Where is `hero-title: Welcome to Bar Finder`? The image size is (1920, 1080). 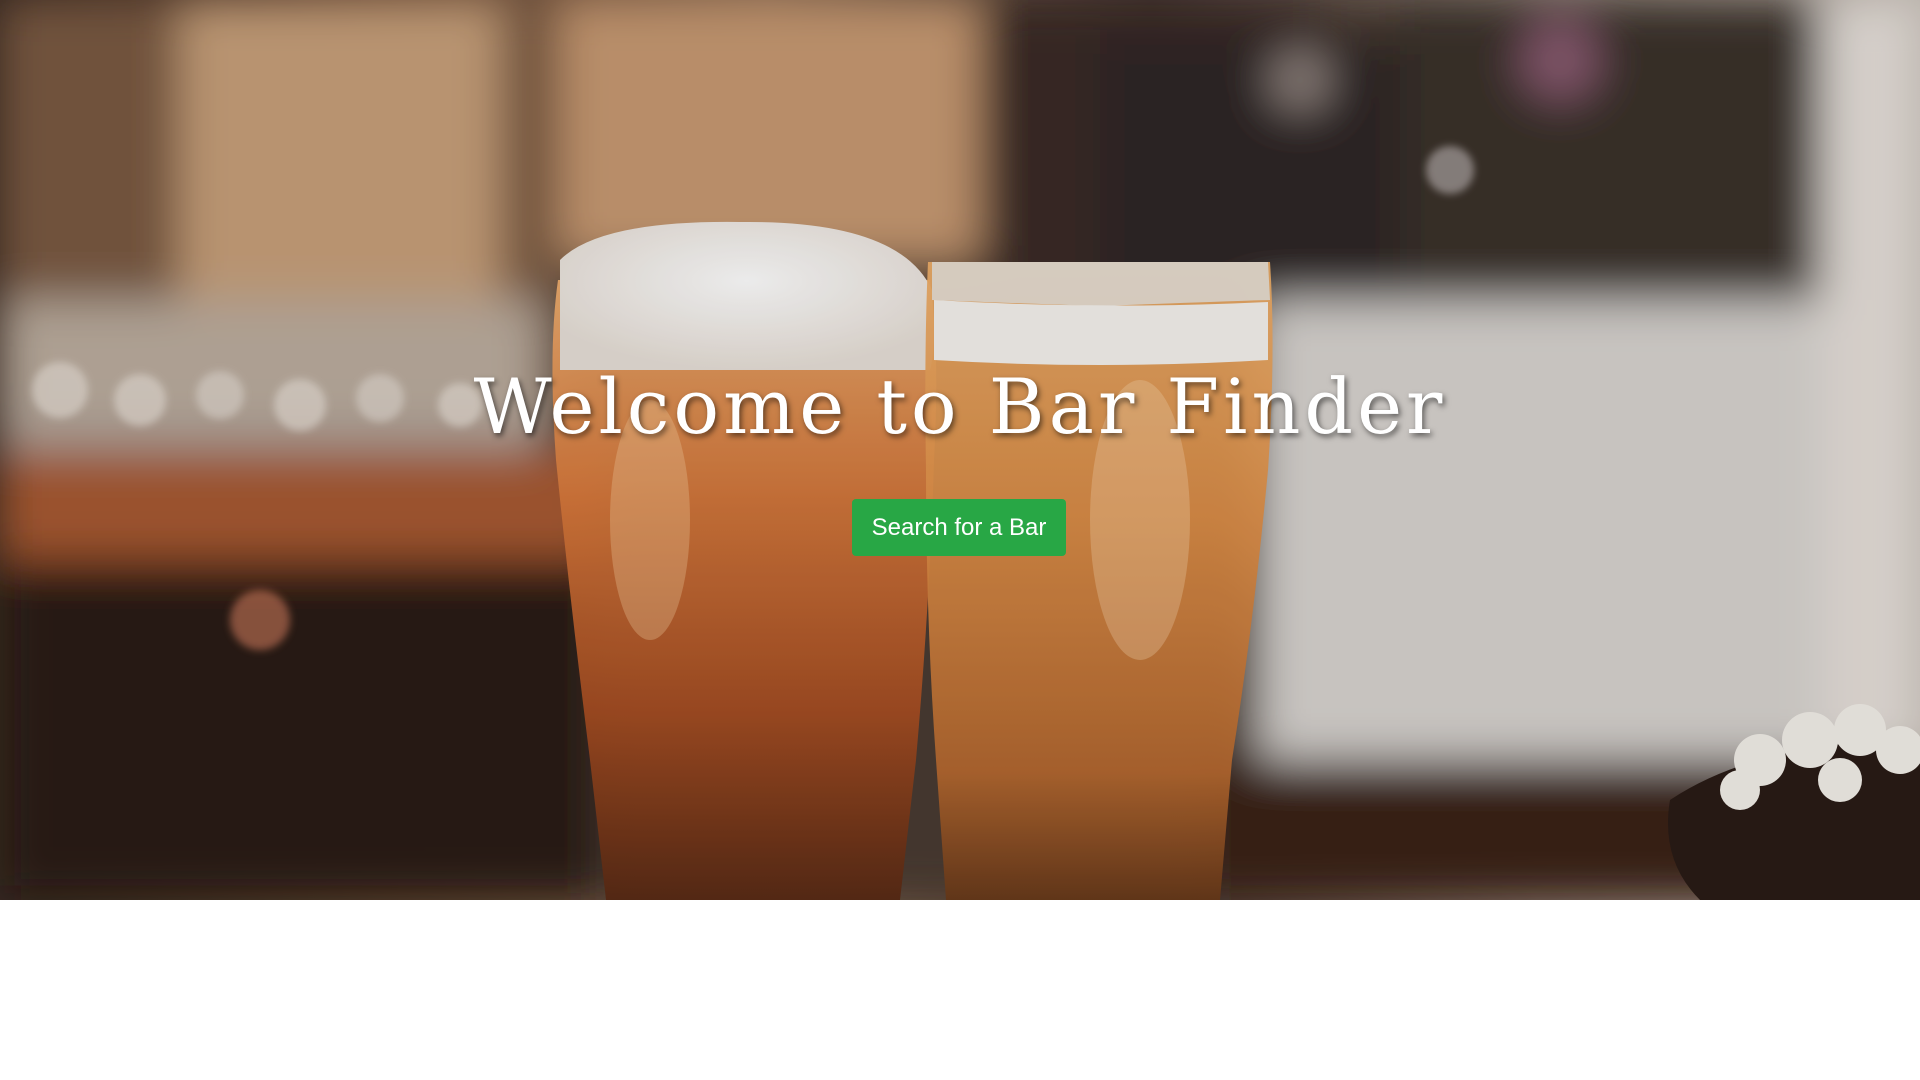
hero-title: Welcome to Bar Finder is located at coordinates (960, 406).